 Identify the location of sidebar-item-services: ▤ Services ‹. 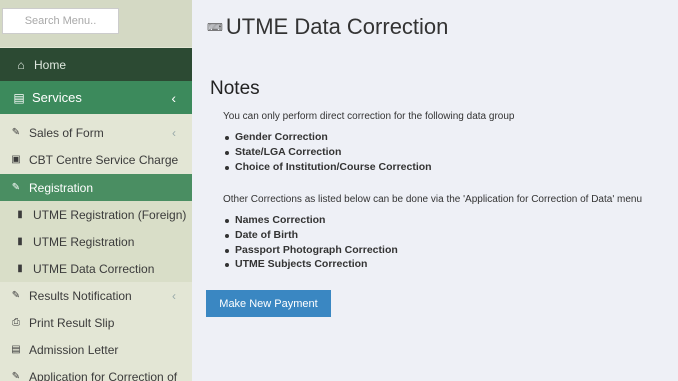
(96, 97).